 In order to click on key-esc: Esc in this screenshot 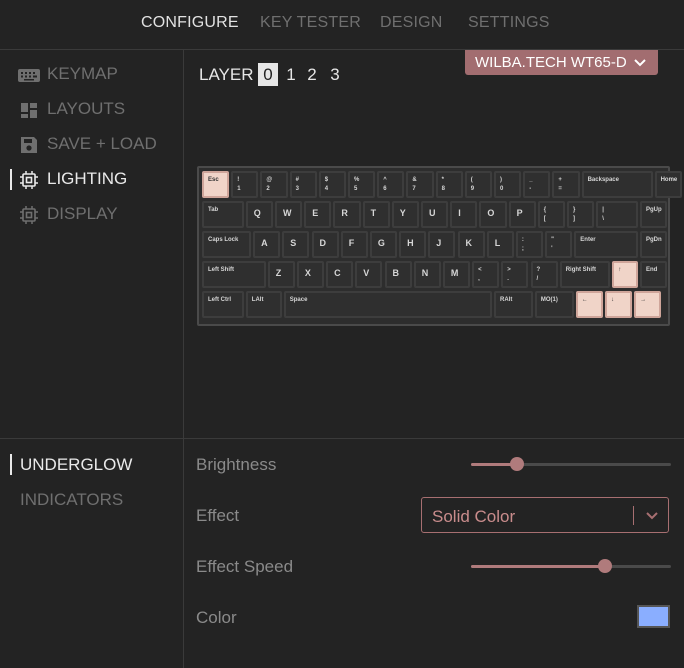, I will do `click(216, 184)`.